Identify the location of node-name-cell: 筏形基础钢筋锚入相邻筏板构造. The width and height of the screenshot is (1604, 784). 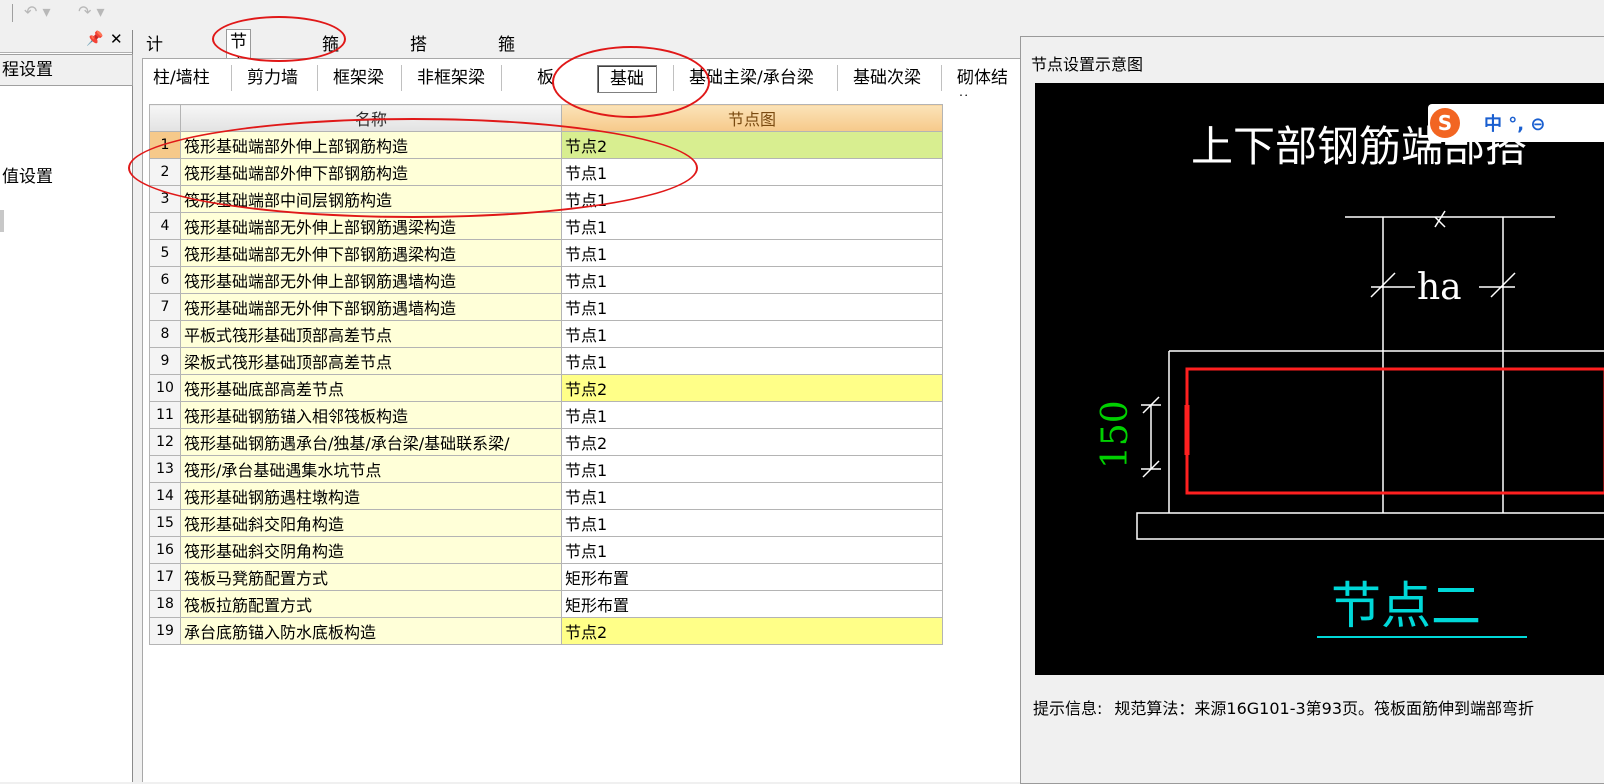
(371, 415).